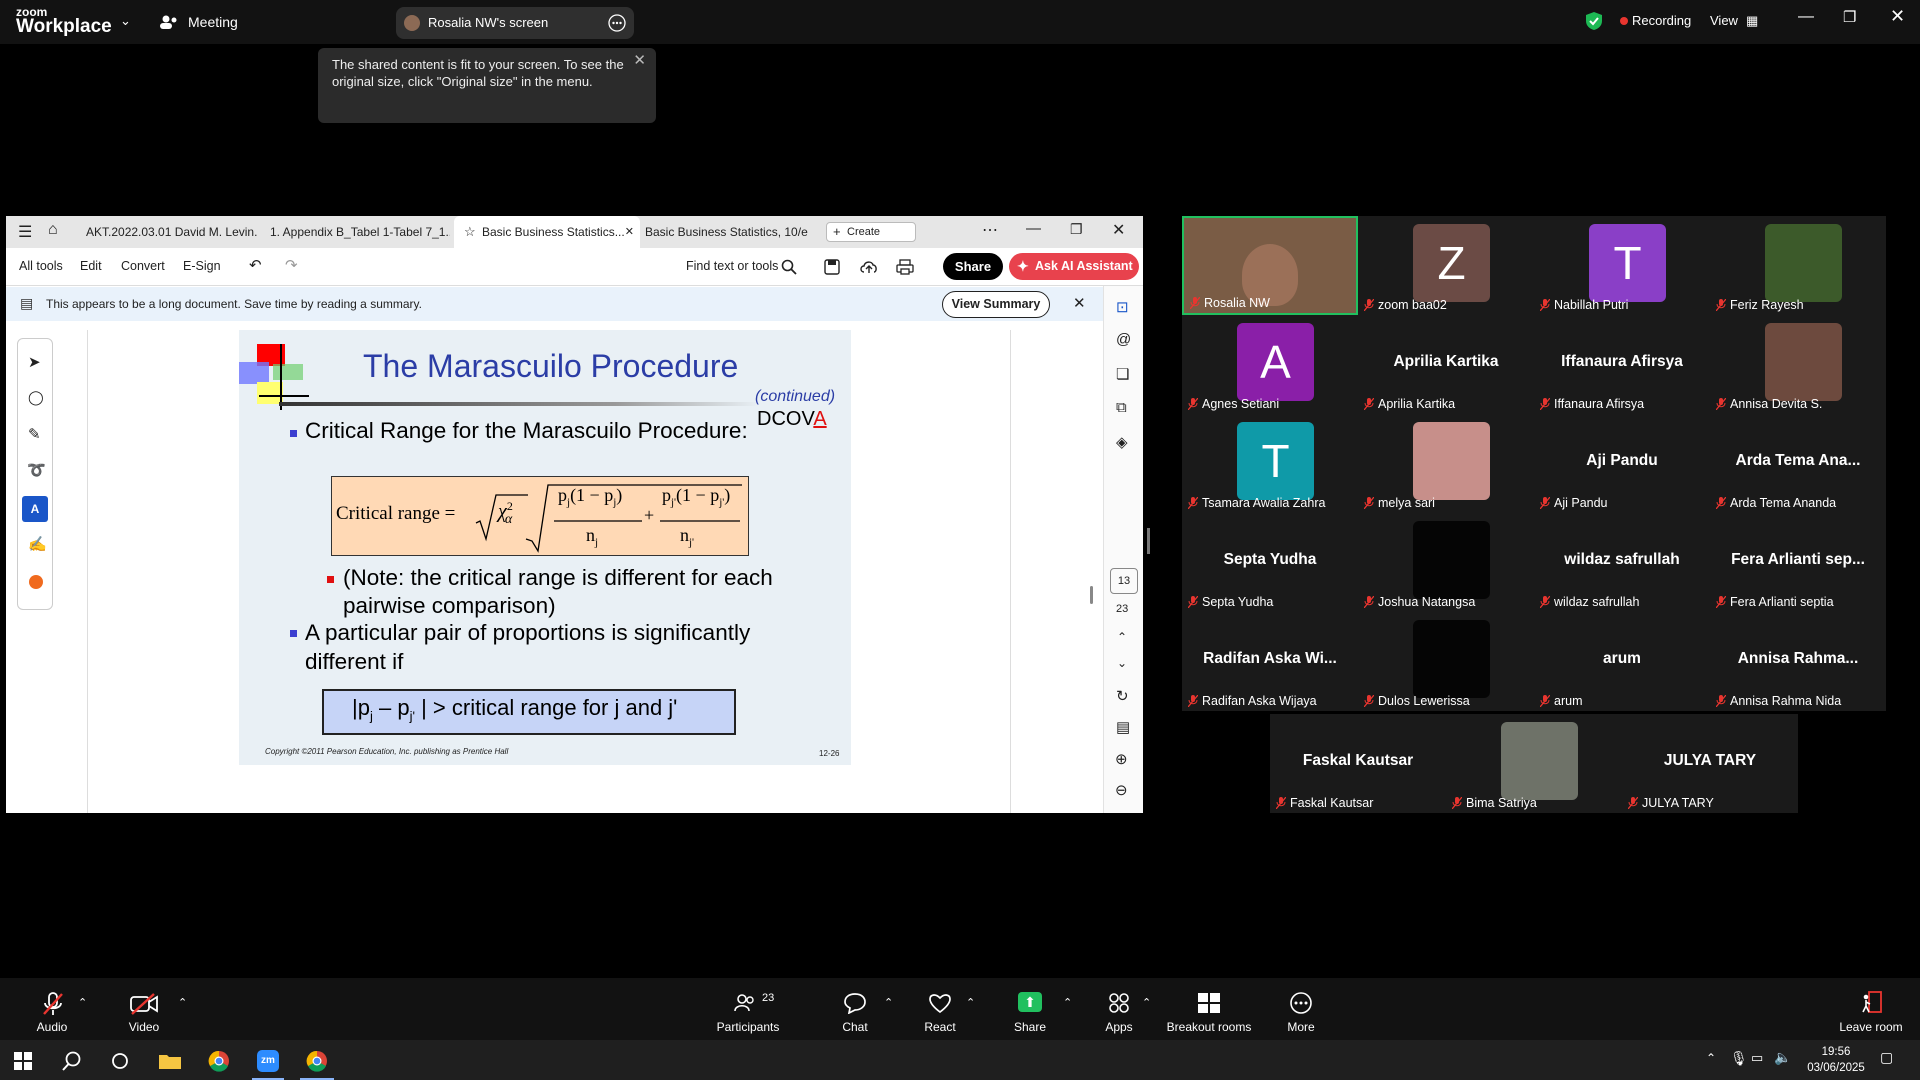 The width and height of the screenshot is (1920, 1080). What do you see at coordinates (1146, 1002) in the screenshot?
I see `apps-options-caret-icon: ⌃` at bounding box center [1146, 1002].